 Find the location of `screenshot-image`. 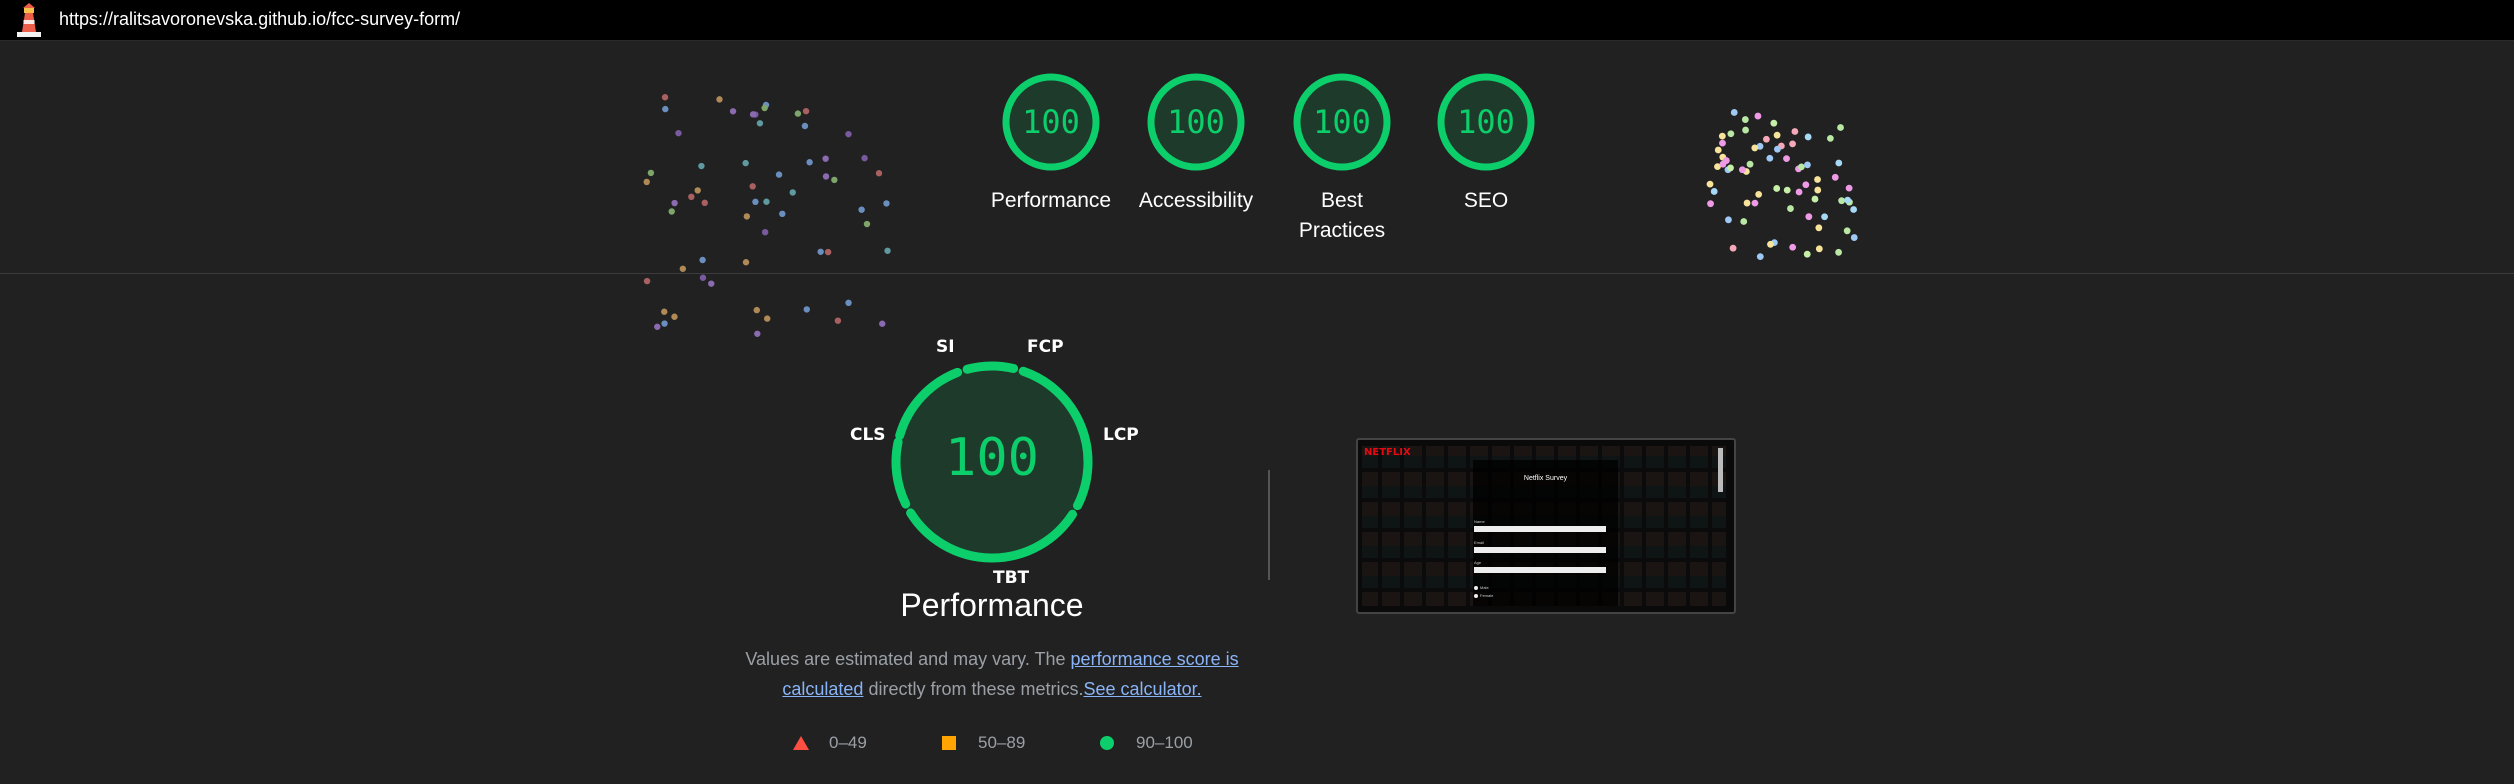

screenshot-image is located at coordinates (1544, 526).